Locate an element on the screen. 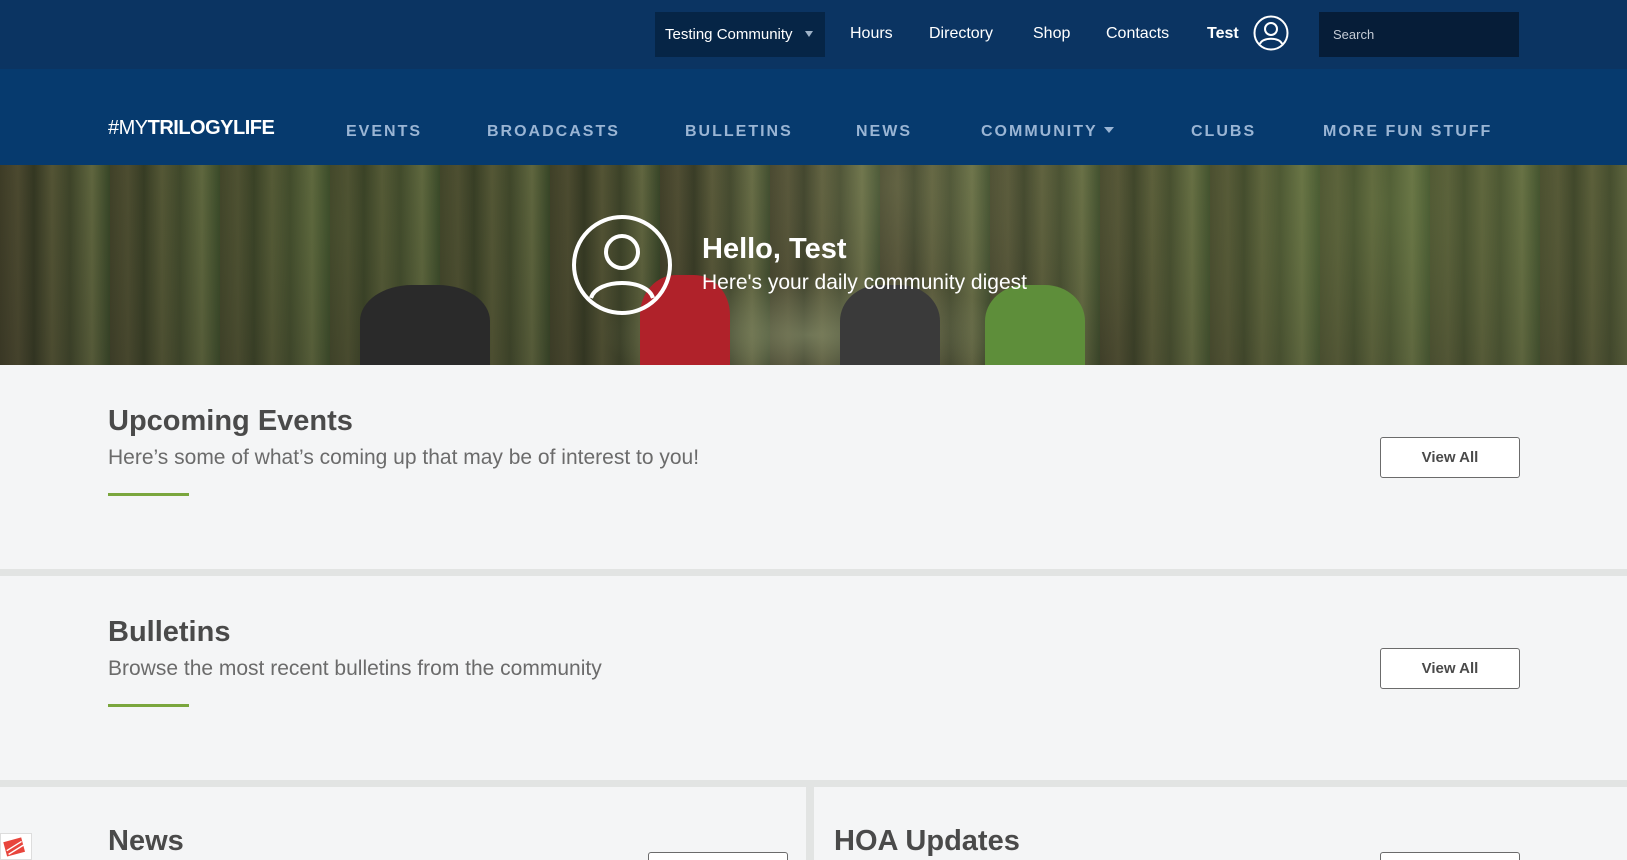 The width and height of the screenshot is (1627, 860). section-title: News is located at coordinates (146, 841).